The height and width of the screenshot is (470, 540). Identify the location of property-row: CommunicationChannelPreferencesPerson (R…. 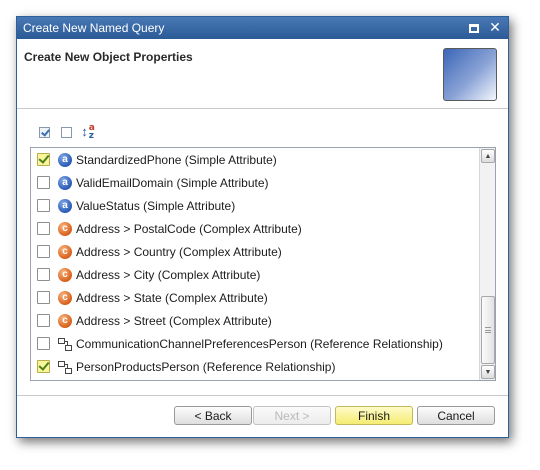
(255, 343).